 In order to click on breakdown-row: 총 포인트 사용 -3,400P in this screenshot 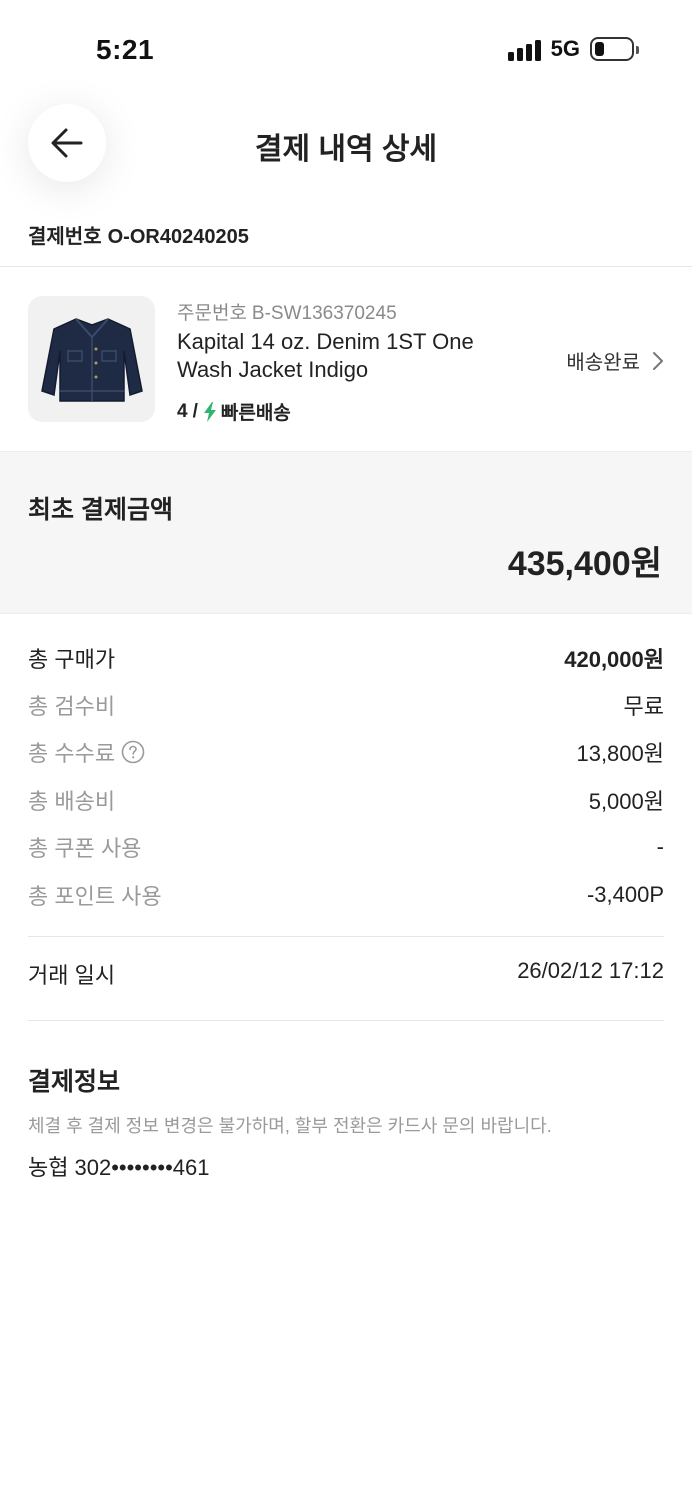, I will do `click(346, 894)`.